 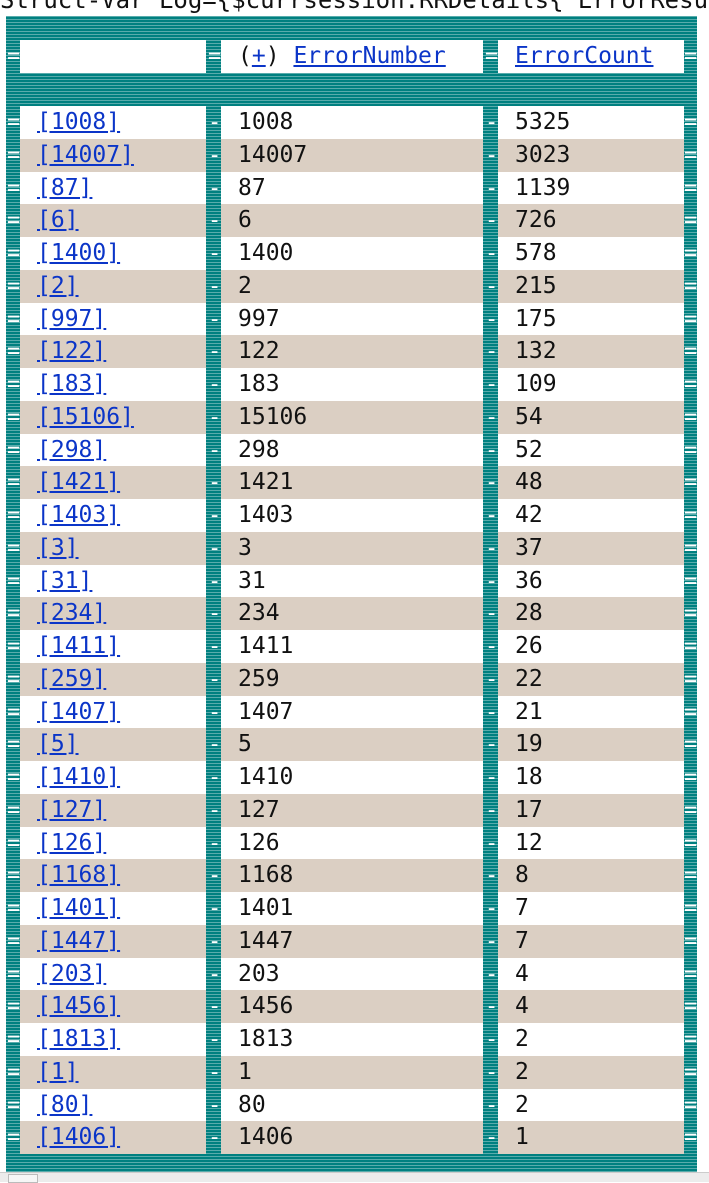 I want to click on row-key-link: [259], so click(x=71, y=679).